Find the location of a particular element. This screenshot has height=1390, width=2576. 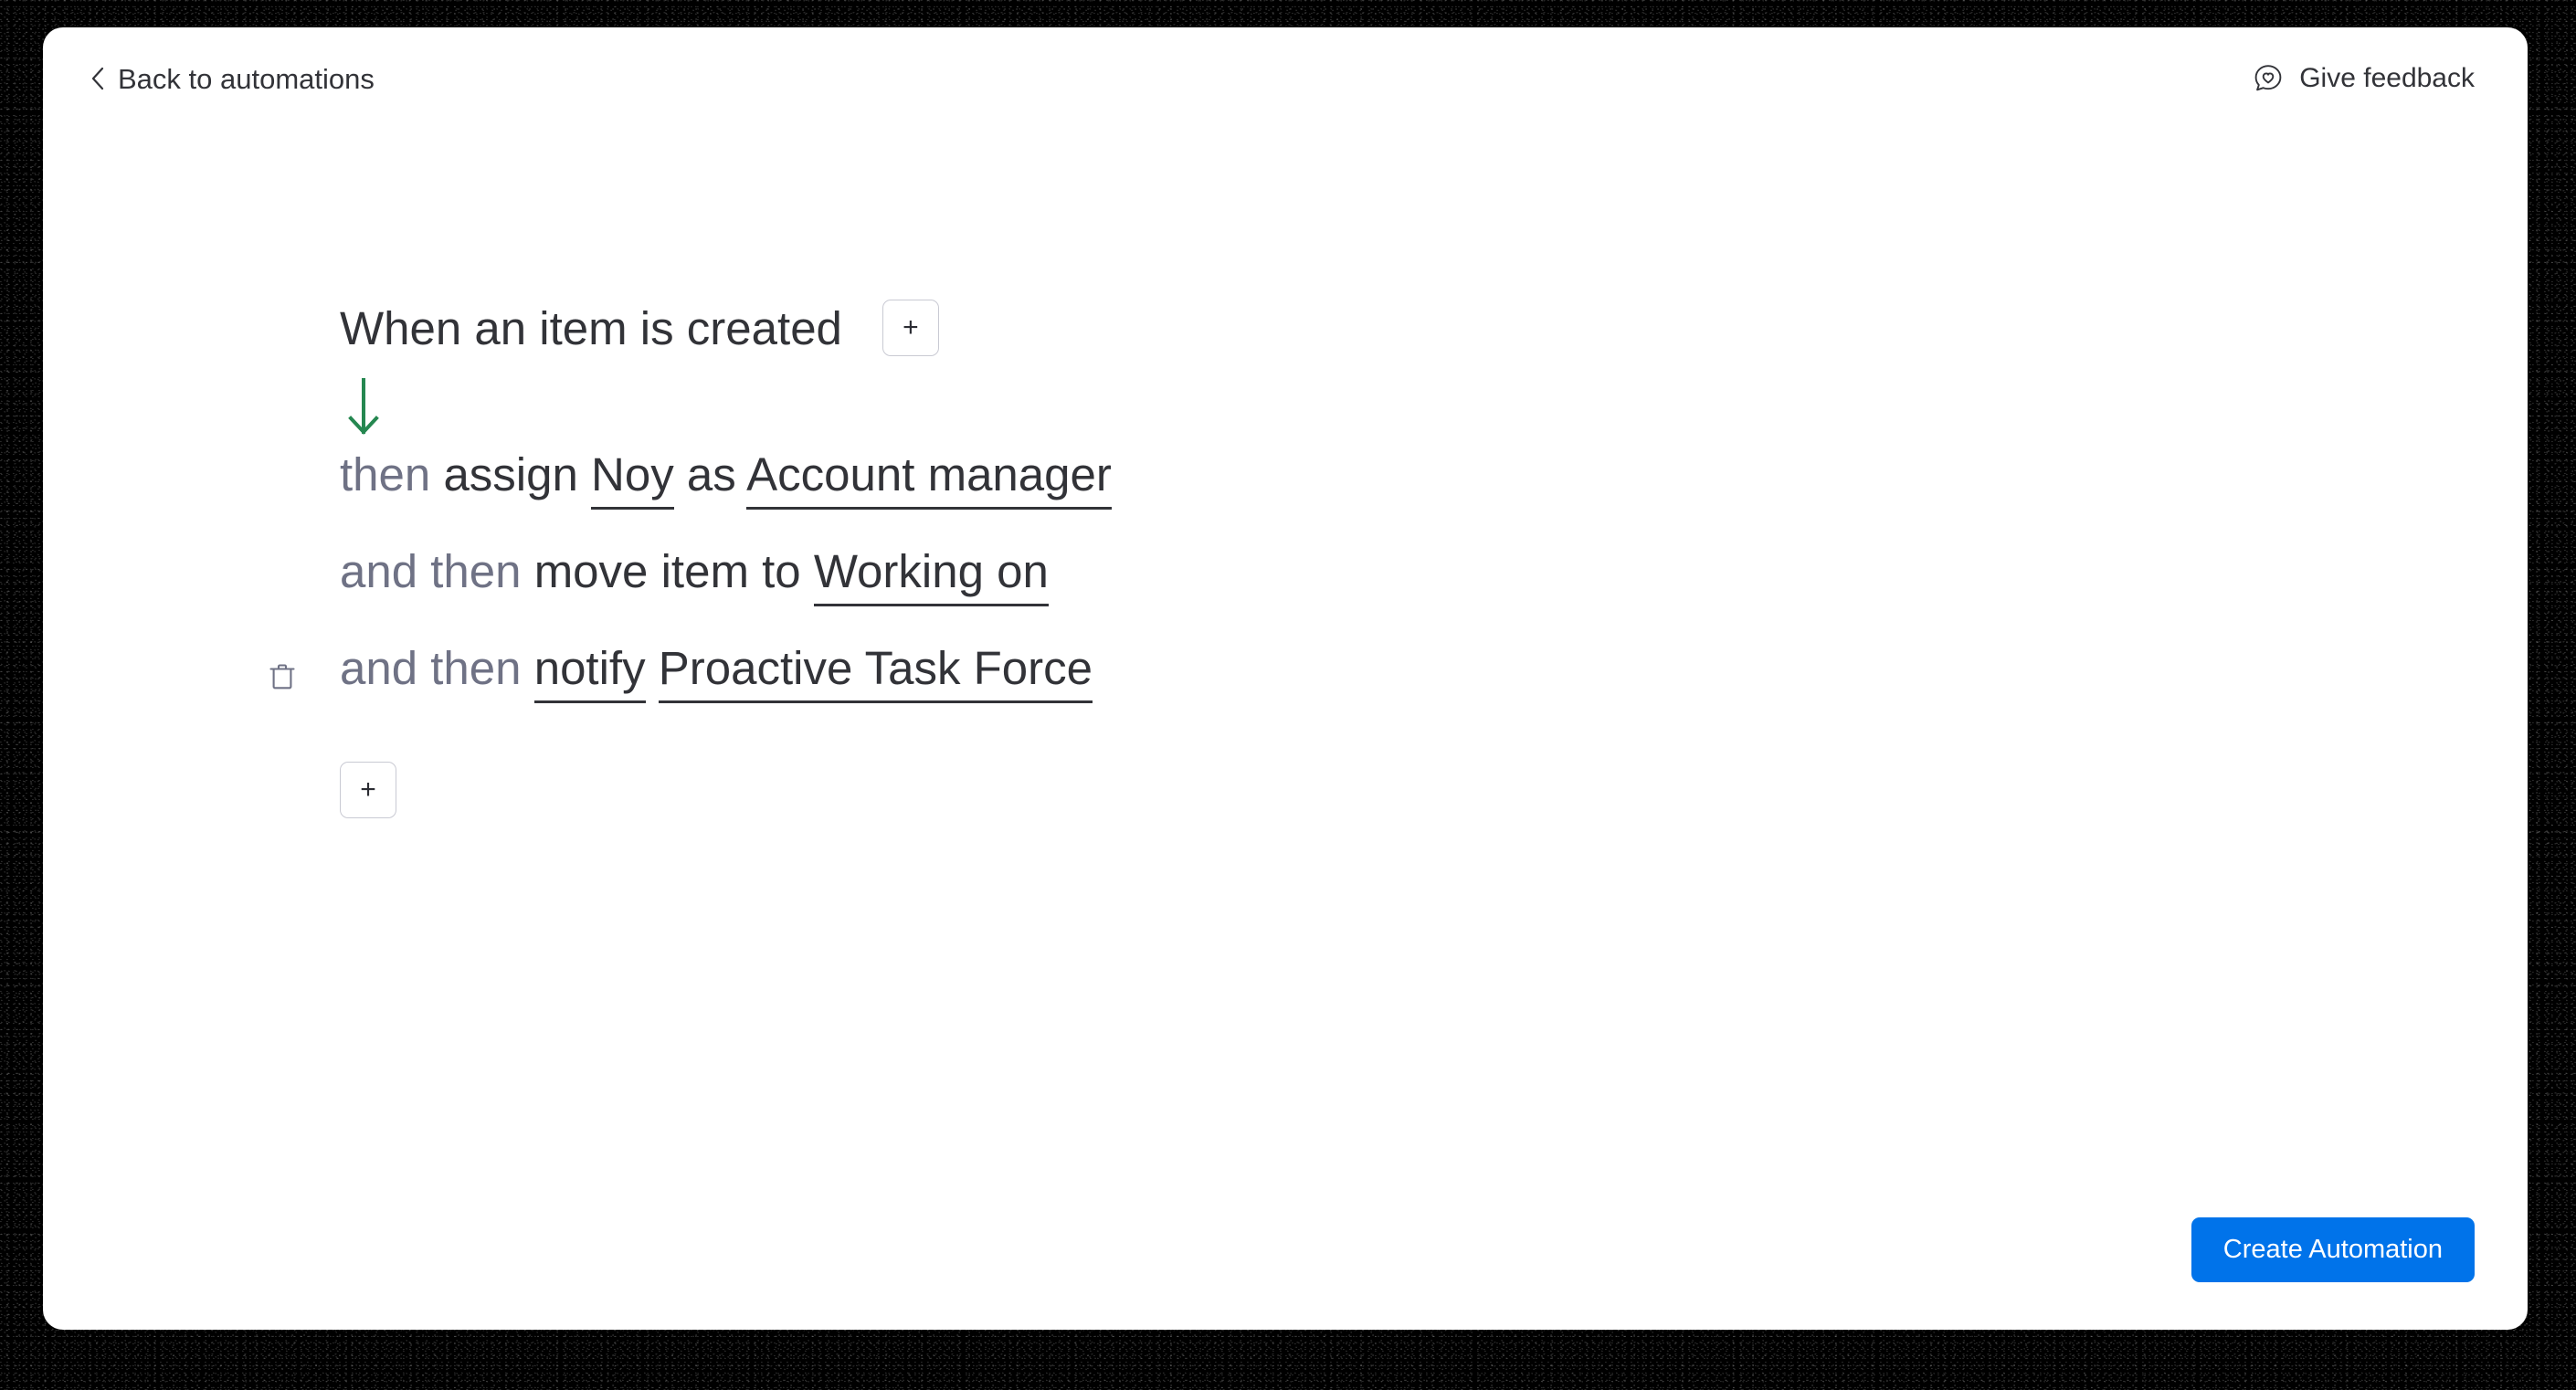

action-field-token: Working on is located at coordinates (931, 575).